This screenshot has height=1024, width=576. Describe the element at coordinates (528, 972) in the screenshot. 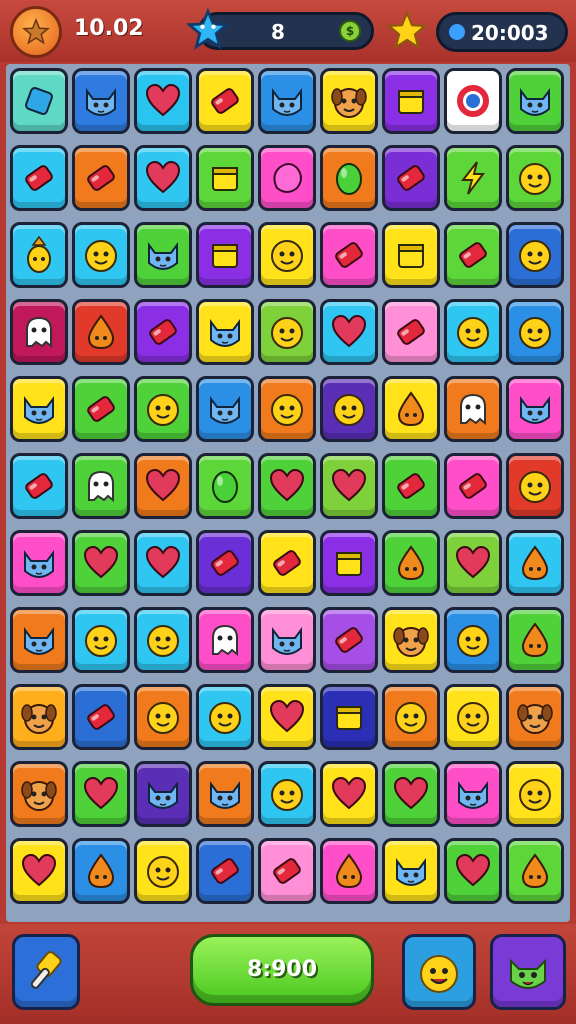

I see `cat-booster-button` at that location.